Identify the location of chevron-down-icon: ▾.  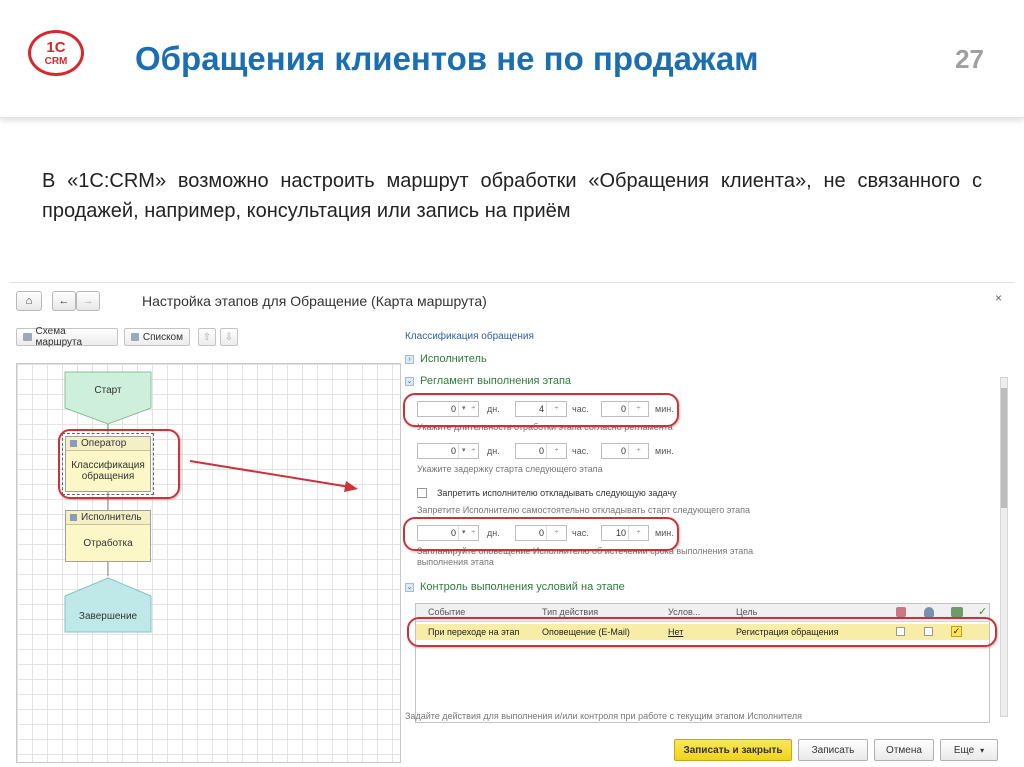
(982, 750).